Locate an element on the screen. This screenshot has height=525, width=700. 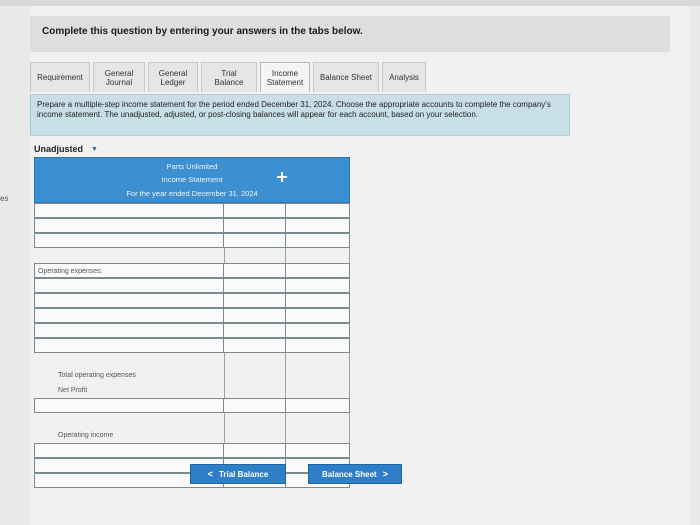
balance-type-dropdown: Unadjusted ▼ is located at coordinates (66, 149).